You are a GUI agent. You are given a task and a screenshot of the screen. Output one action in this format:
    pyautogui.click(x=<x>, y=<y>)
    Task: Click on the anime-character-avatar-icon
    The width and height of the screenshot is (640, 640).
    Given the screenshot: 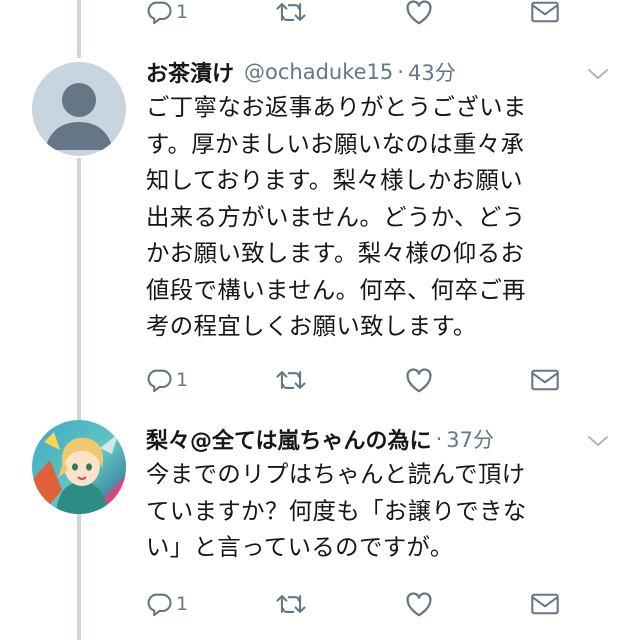 What is the action you would take?
    pyautogui.click(x=79, y=467)
    